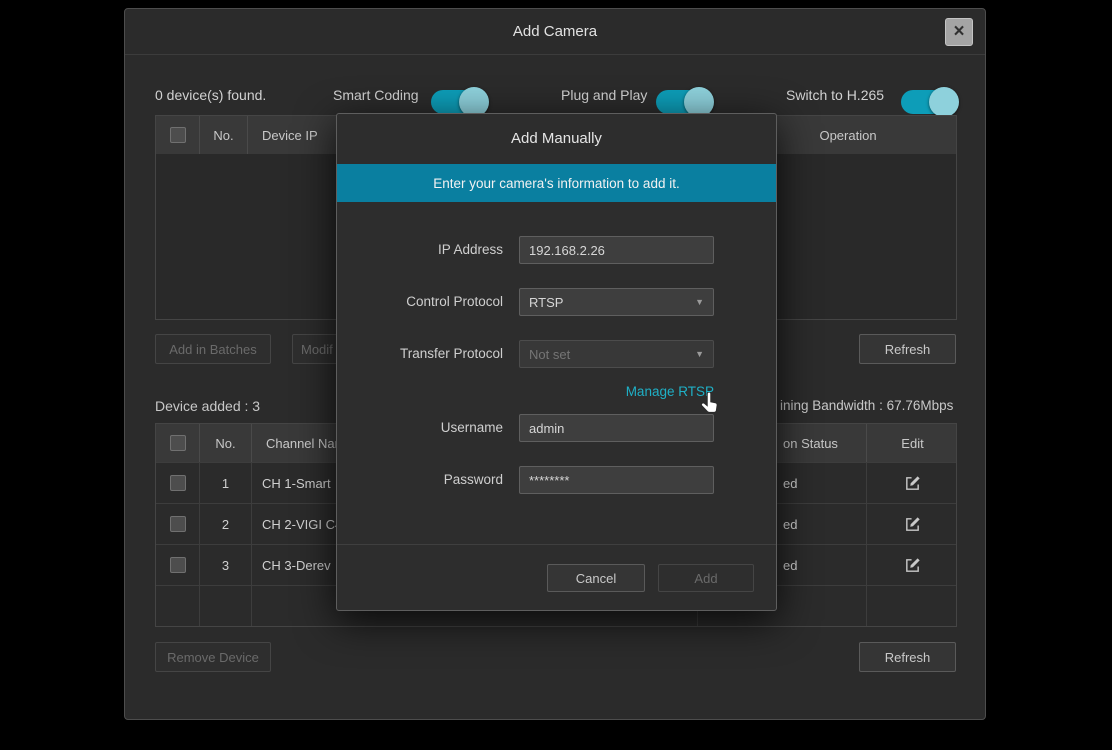 This screenshot has width=1112, height=750. Describe the element at coordinates (454, 301) in the screenshot. I see `control-protocol-label: Control Protocol` at that location.